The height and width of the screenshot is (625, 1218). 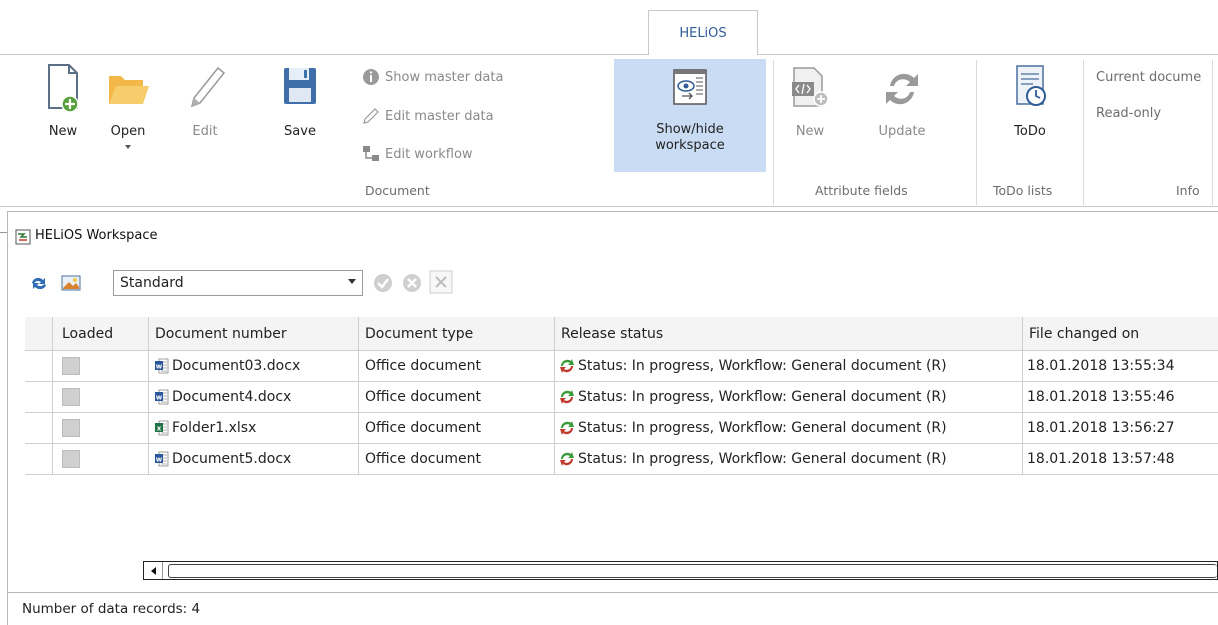 I want to click on excel-file-icon: x, so click(x=162, y=428).